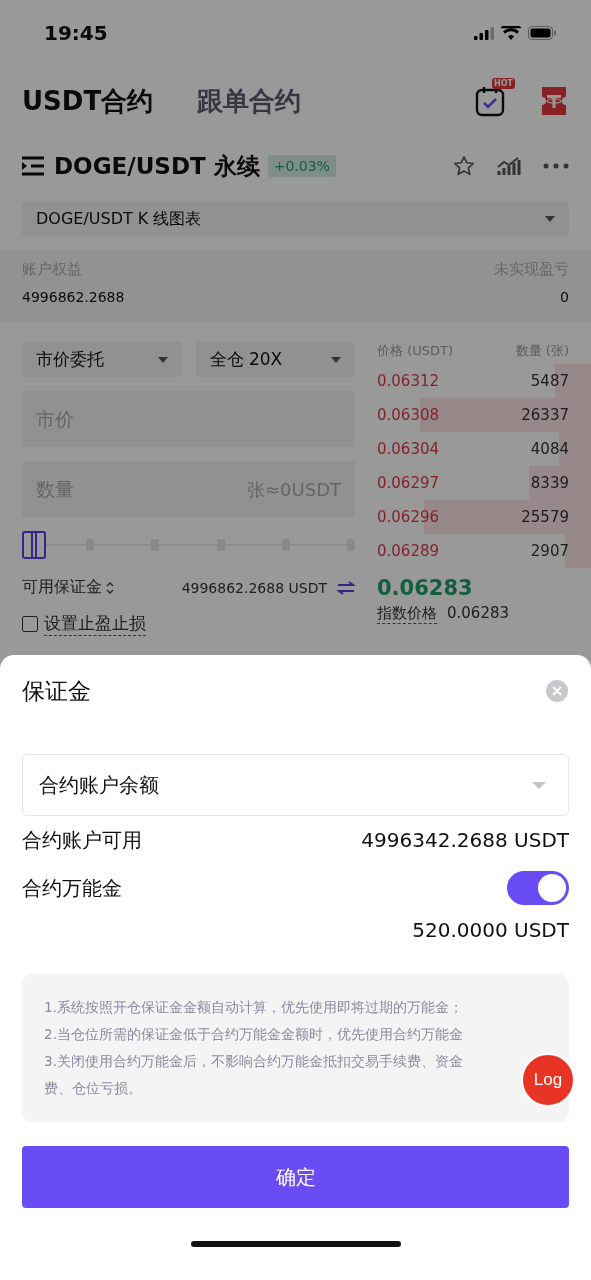 The image size is (591, 1280). I want to click on ask-price: 0.06289, so click(408, 551).